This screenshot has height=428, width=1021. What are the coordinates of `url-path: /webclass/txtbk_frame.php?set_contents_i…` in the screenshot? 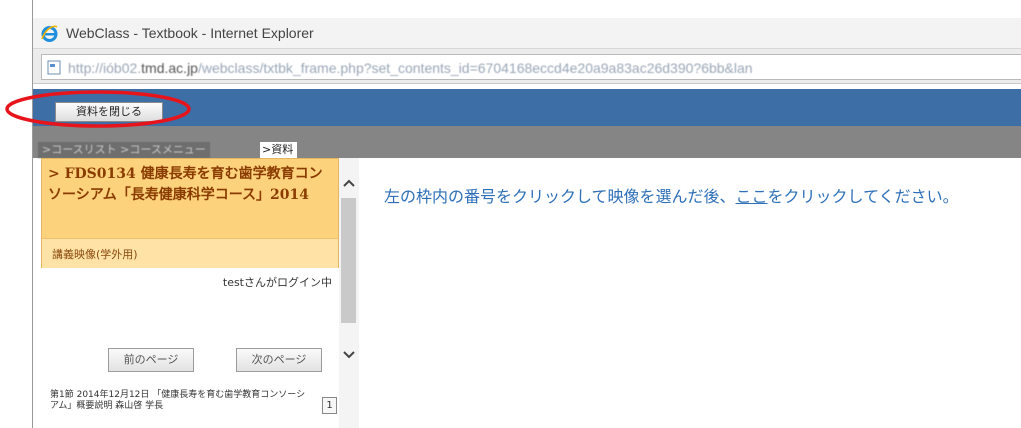 It's located at (475, 68).